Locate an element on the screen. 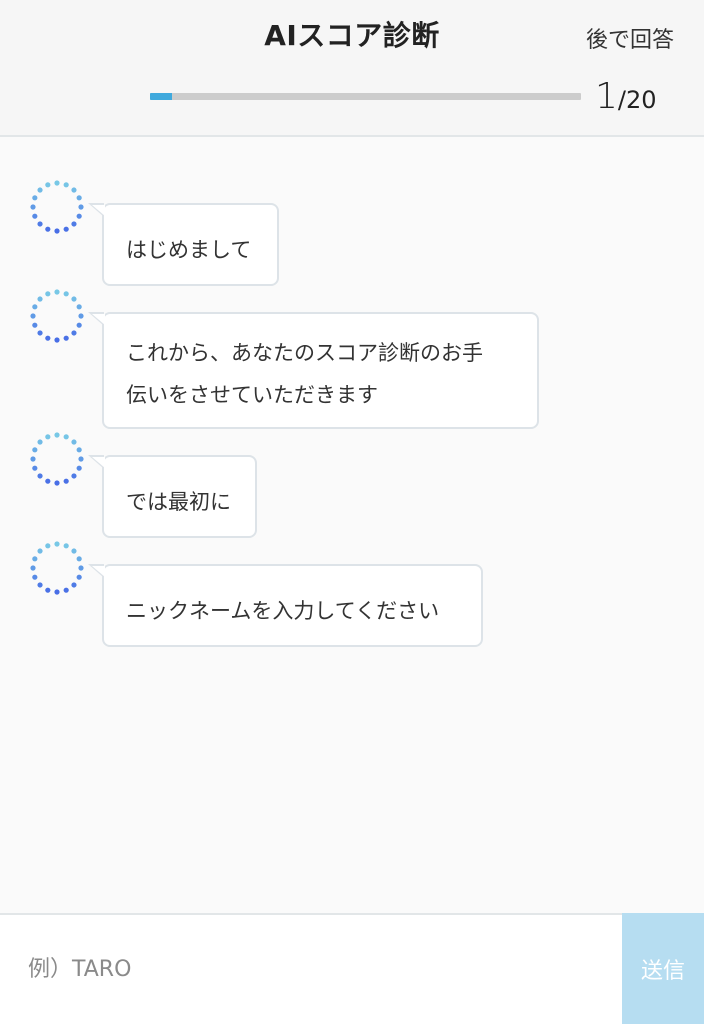 The height and width of the screenshot is (1024, 704). composer: 送信 is located at coordinates (352, 968).